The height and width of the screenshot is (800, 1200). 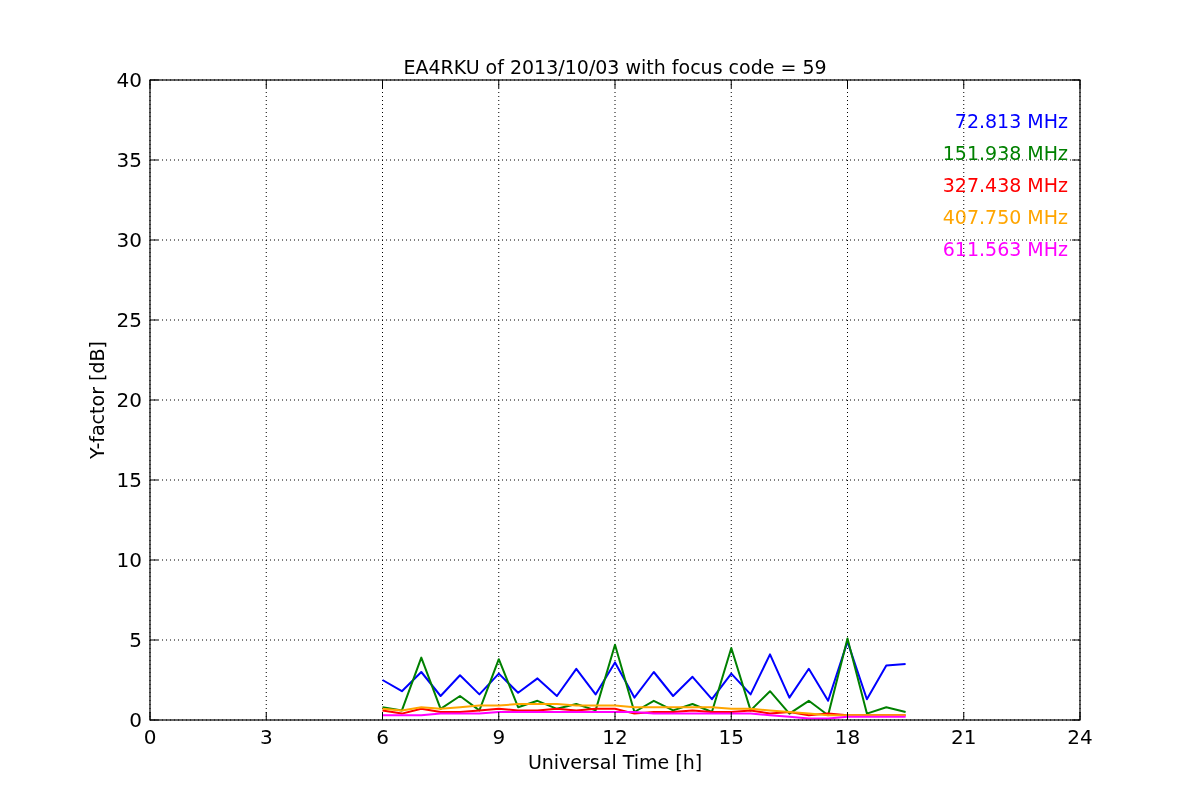 I want to click on y-tick-label: 35, so click(x=129, y=160).